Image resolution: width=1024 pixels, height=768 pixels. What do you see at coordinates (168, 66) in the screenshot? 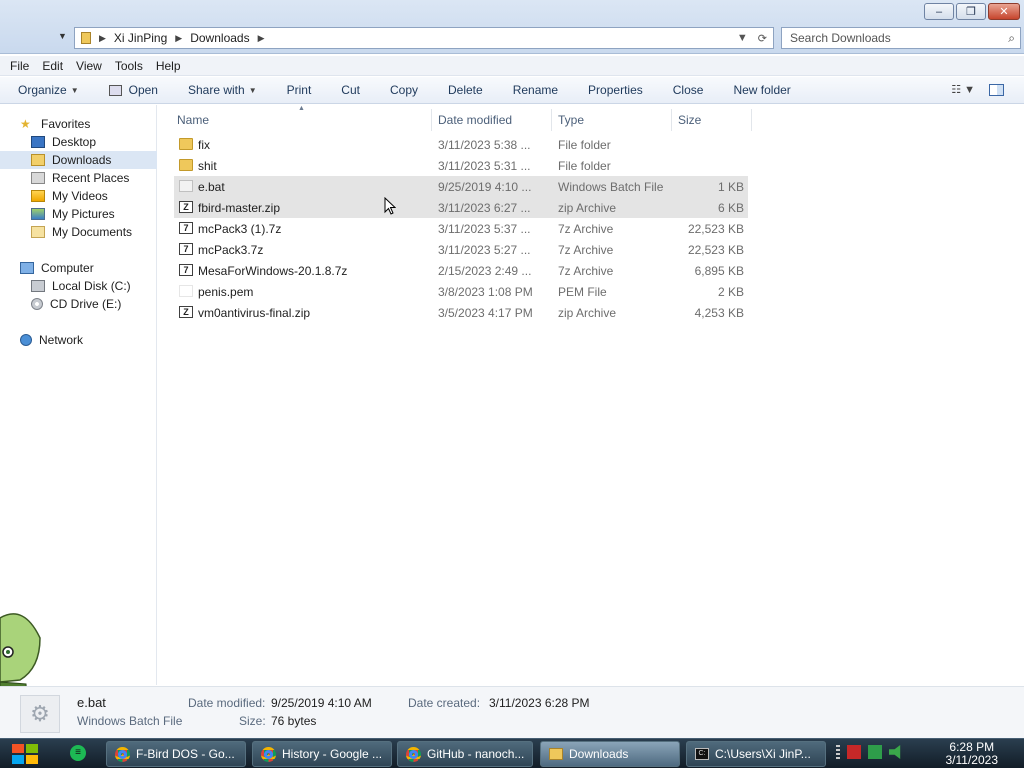
I see `menu-help: Help` at bounding box center [168, 66].